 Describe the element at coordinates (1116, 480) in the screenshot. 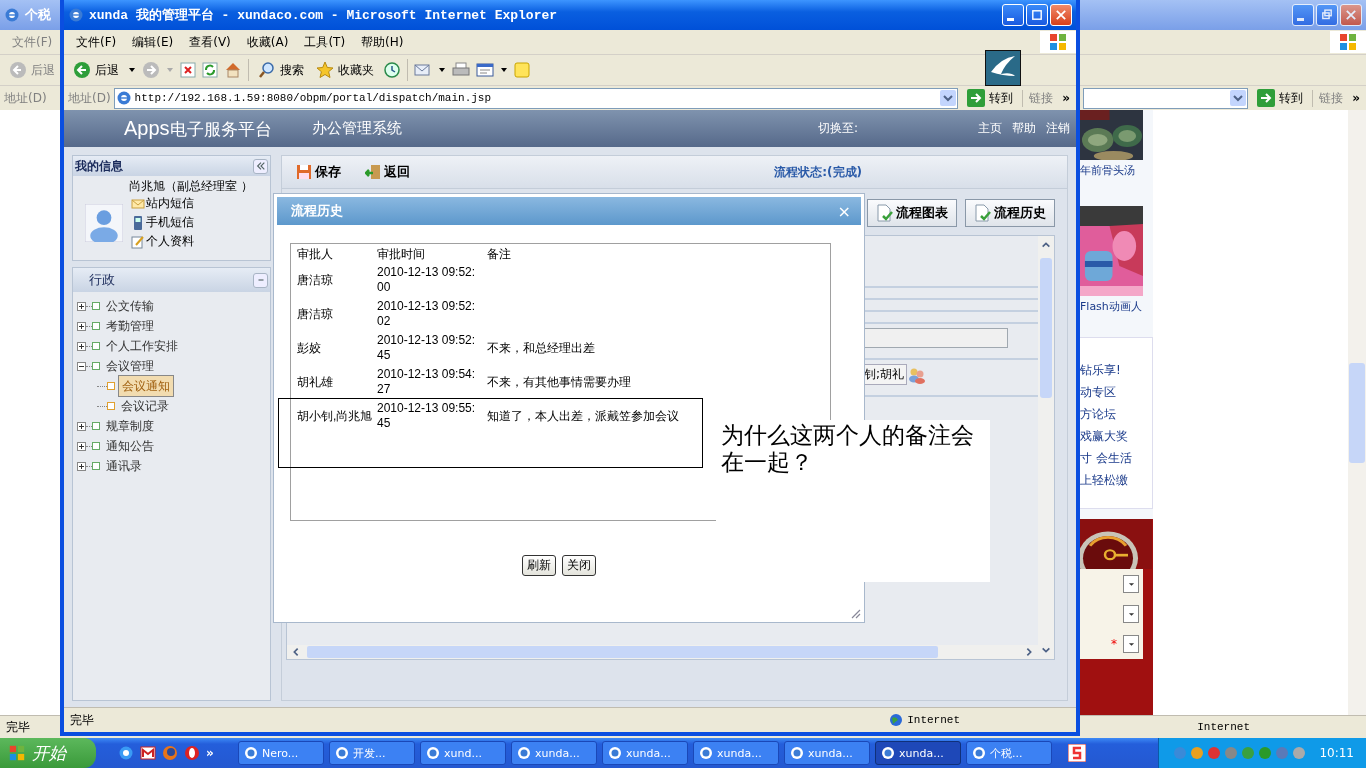

I see `news-link: 上轻松缴` at that location.